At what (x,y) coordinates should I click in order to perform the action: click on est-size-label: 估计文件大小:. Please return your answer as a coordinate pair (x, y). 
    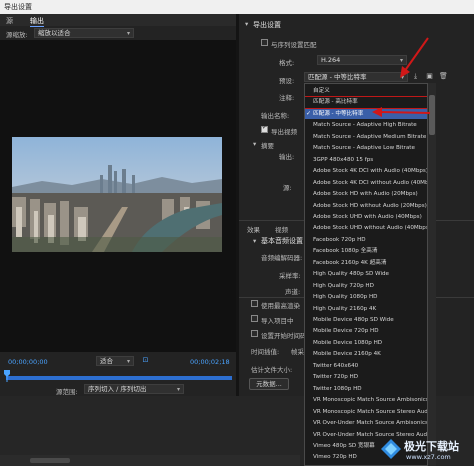
    Looking at the image, I should click on (272, 370).